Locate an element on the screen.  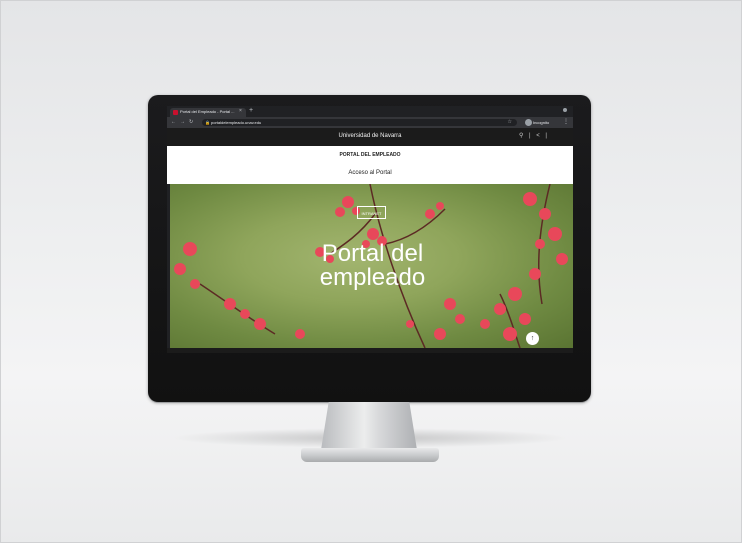
header-icons: ⚲ | < | is located at coordinates (534, 135).